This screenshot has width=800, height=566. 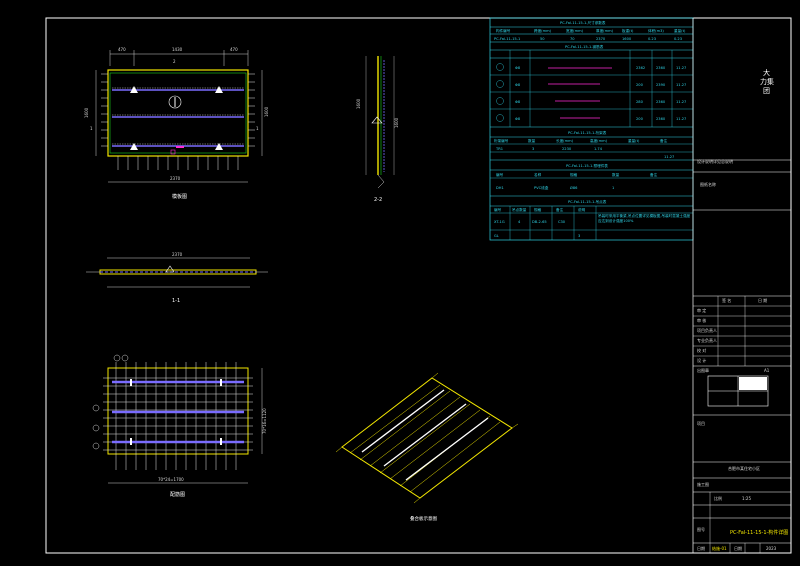 What do you see at coordinates (703, 484) in the screenshot?
I see `stage-label: 施工图` at bounding box center [703, 484].